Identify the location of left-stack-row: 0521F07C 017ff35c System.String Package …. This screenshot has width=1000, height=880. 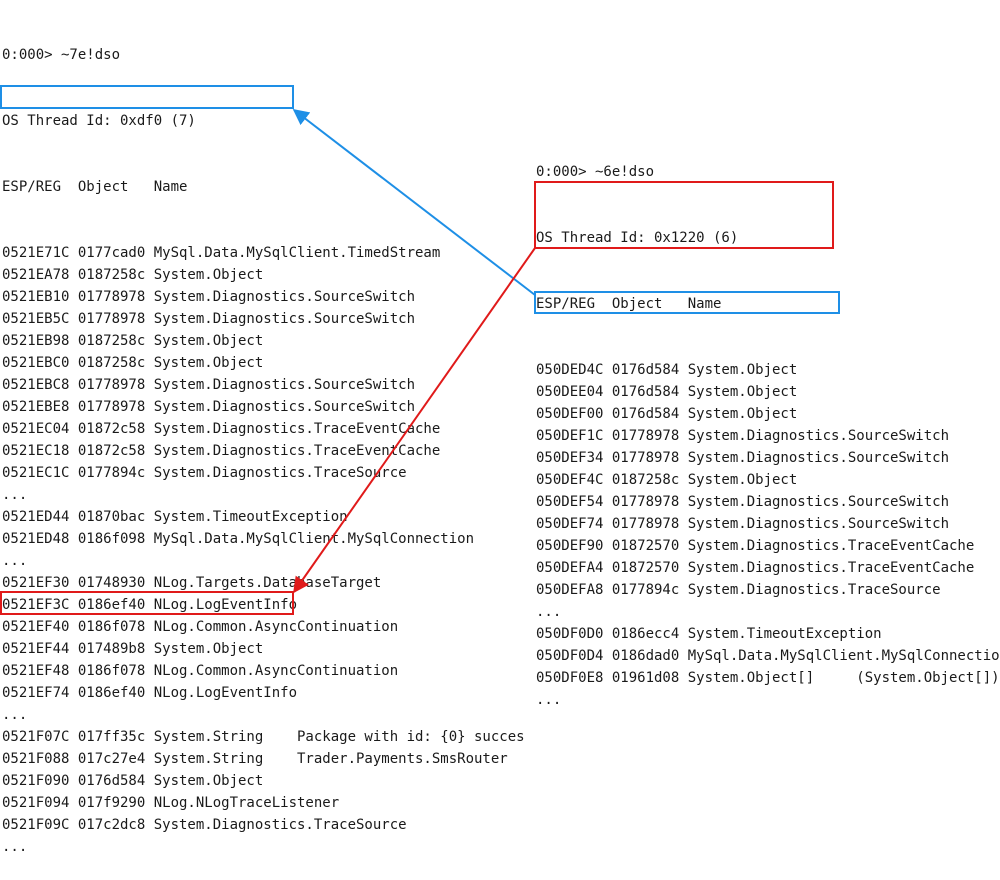
(263, 737).